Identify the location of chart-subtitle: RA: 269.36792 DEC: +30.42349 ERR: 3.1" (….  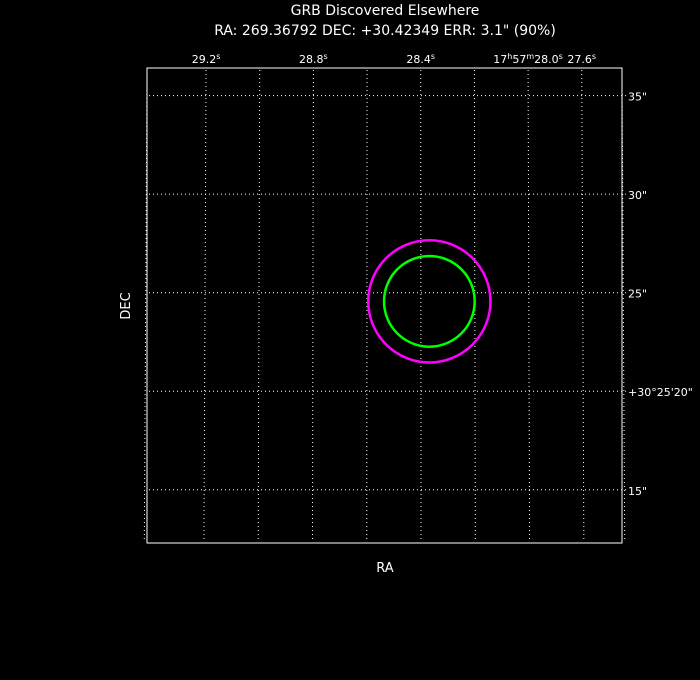
(385, 31).